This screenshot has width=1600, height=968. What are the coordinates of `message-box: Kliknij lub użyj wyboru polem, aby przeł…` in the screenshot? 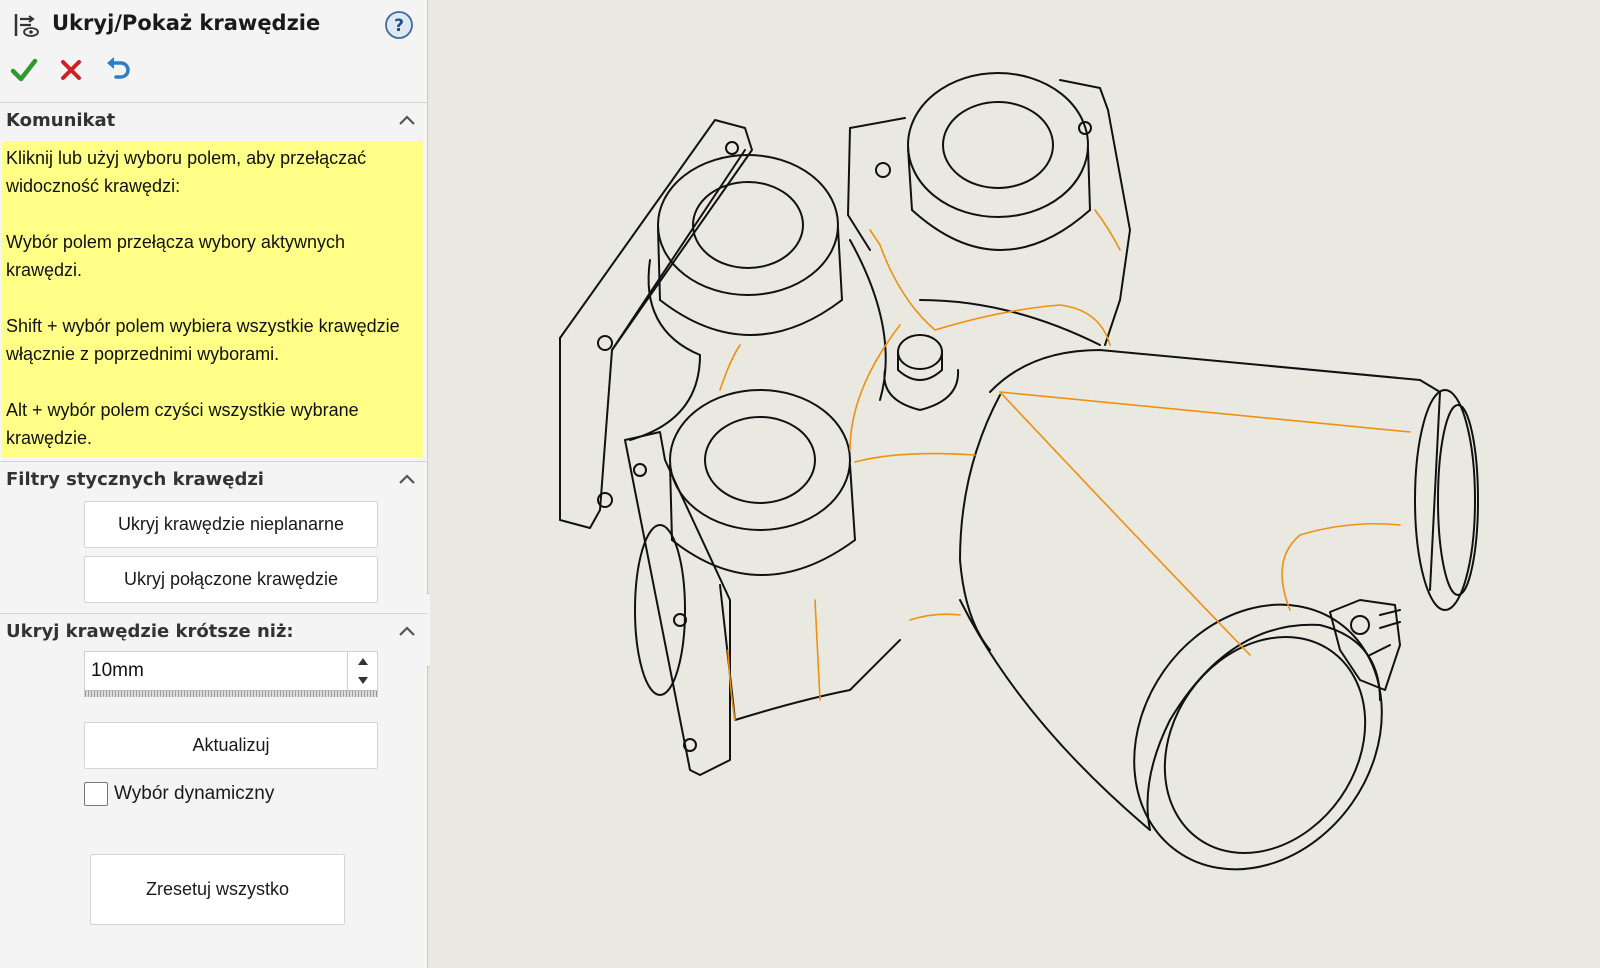 It's located at (212, 299).